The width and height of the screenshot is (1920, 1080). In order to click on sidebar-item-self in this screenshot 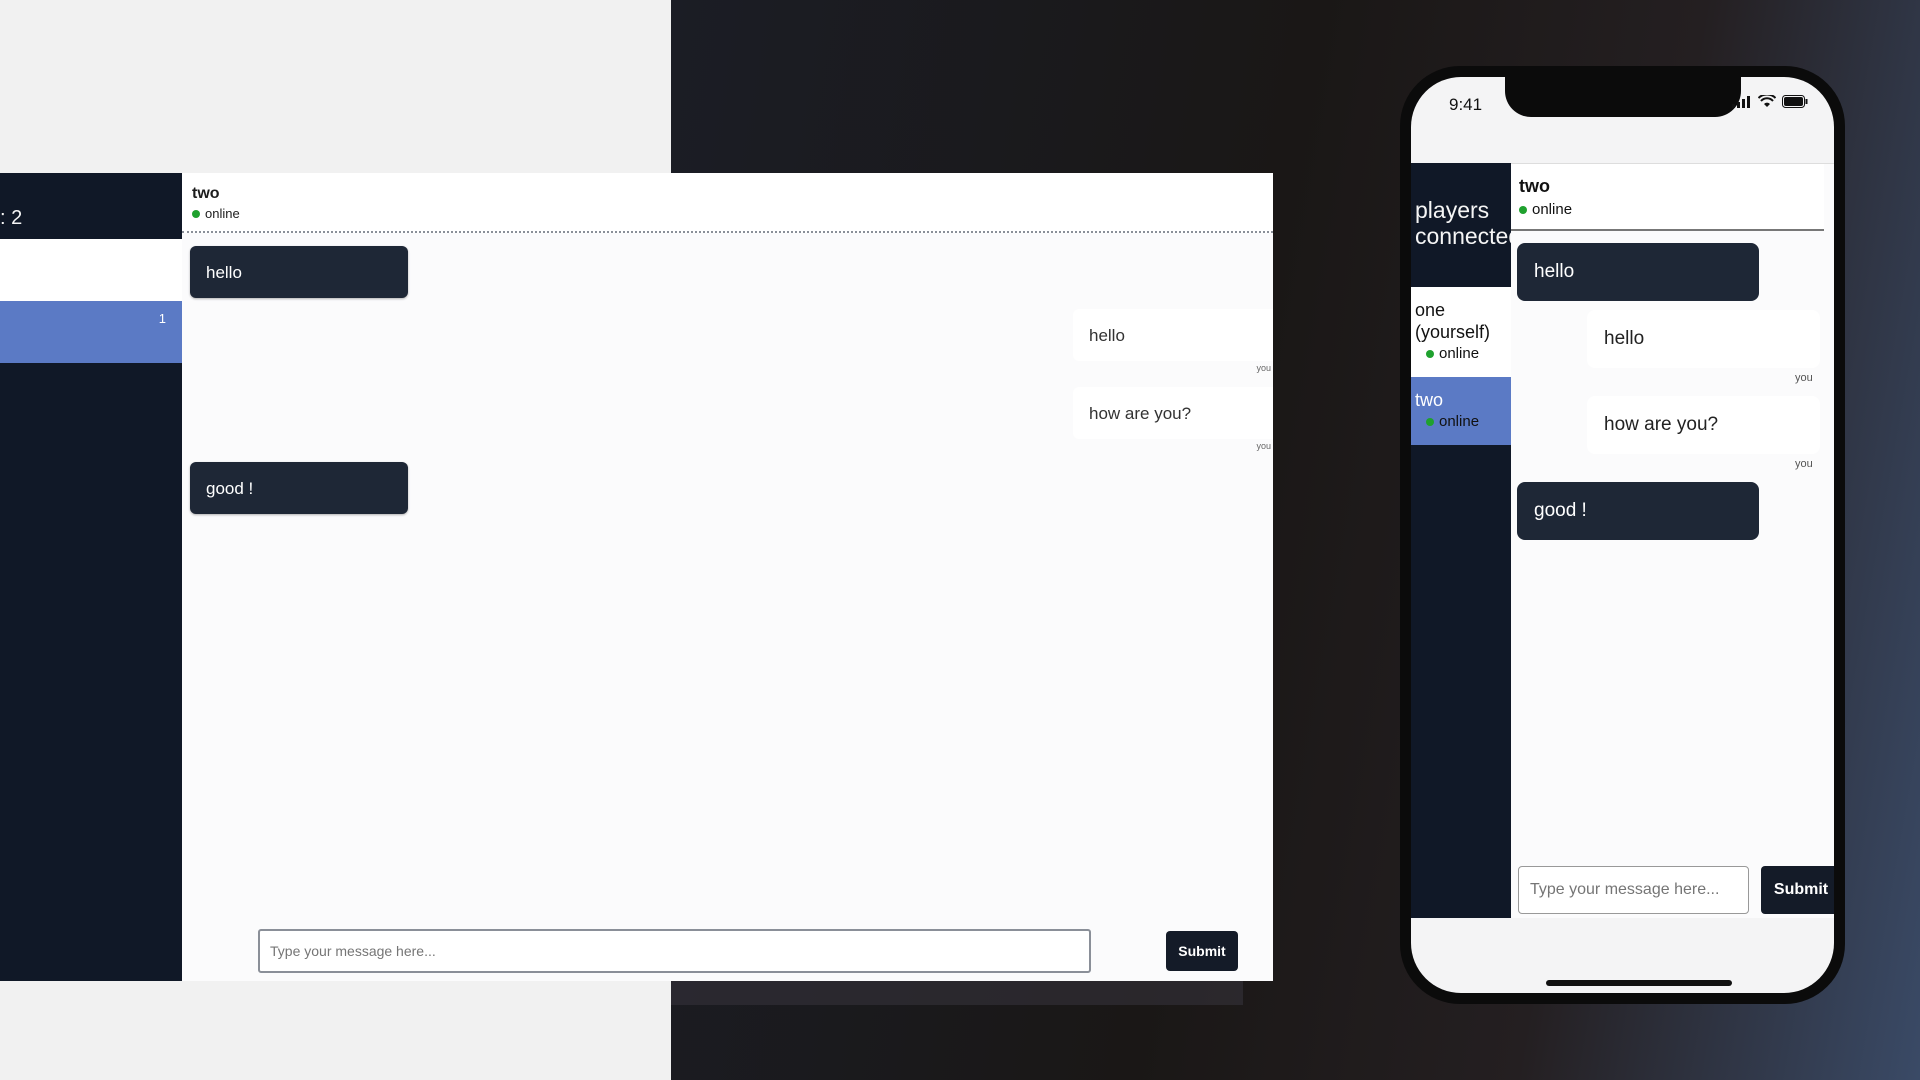, I will do `click(91, 270)`.